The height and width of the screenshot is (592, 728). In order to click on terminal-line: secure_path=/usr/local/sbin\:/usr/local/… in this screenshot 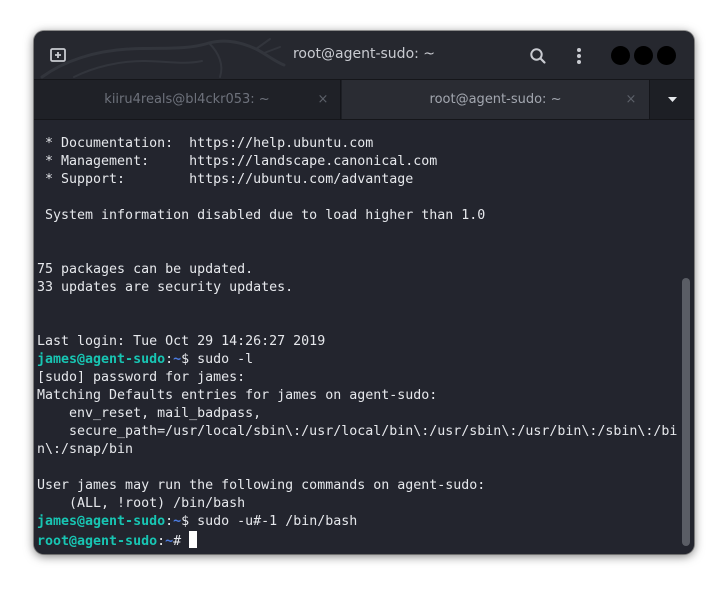, I will do `click(357, 432)`.